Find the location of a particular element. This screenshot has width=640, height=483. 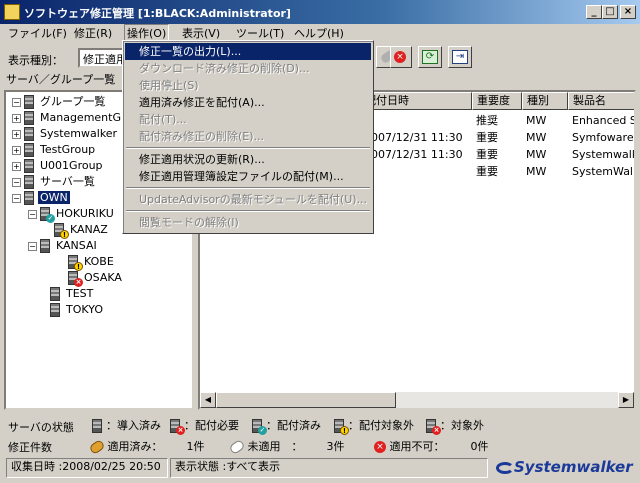

tree-node-group: + Systemwalker is located at coordinates (65, 134).